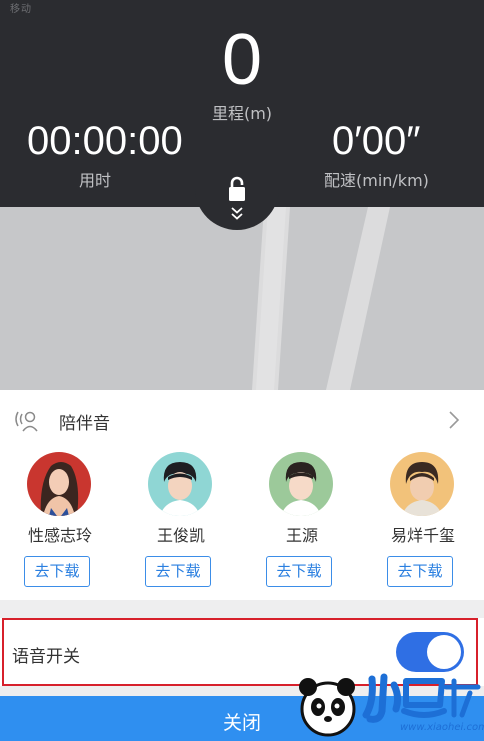  What do you see at coordinates (60, 523) in the screenshot?
I see `voice-item-zhiling: 性感志玲 去下载` at bounding box center [60, 523].